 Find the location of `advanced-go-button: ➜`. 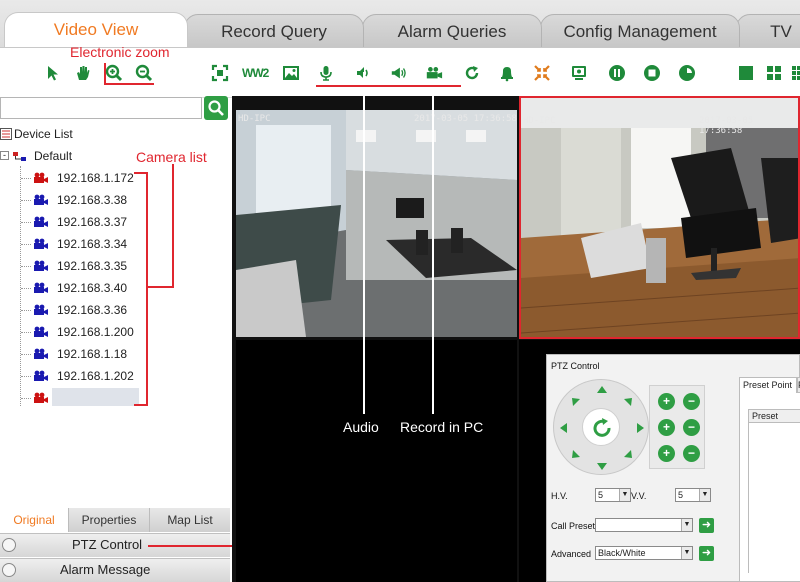

advanced-go-button: ➜ is located at coordinates (706, 553).